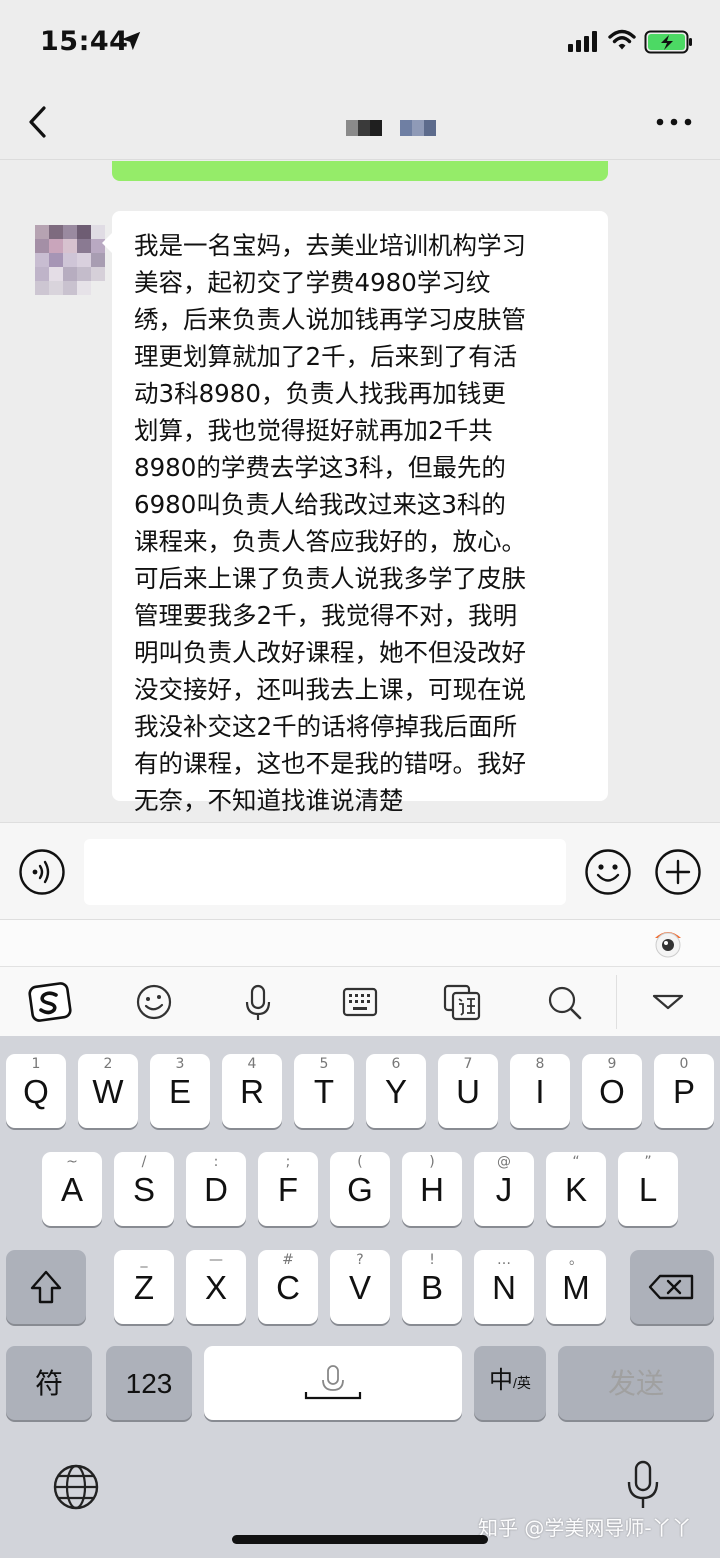  I want to click on symbols-key: 符, so click(49, 1383).